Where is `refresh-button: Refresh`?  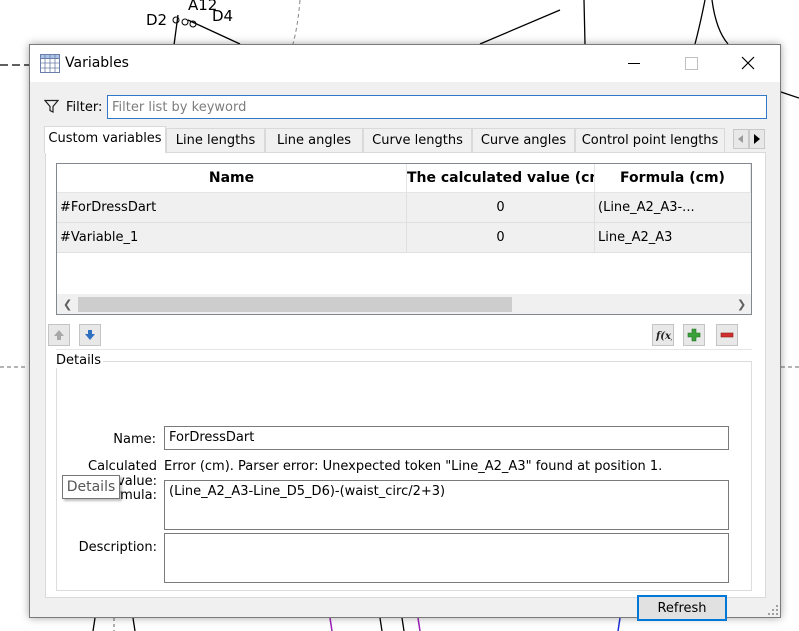 refresh-button: Refresh is located at coordinates (682, 608).